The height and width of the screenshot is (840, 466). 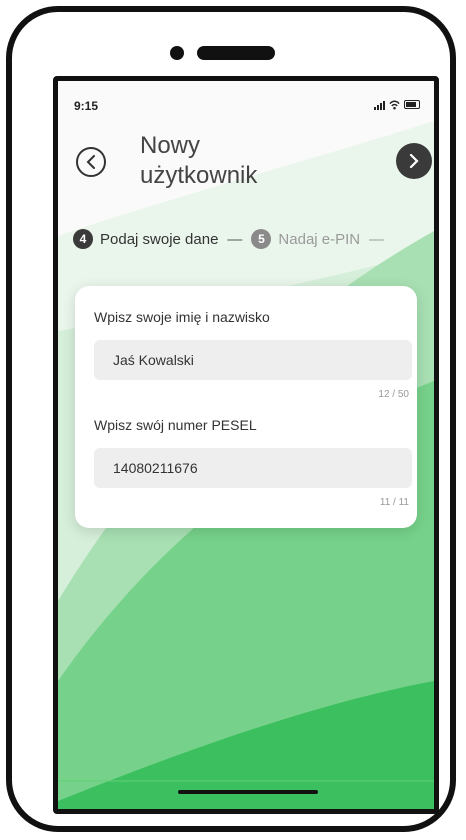 I want to click on back-button, so click(x=91, y=162).